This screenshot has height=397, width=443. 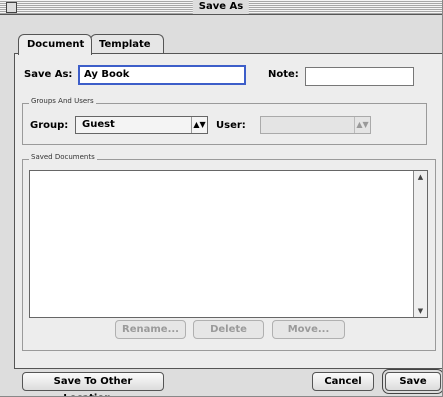 What do you see at coordinates (228, 329) in the screenshot?
I see `delete-button: Delete` at bounding box center [228, 329].